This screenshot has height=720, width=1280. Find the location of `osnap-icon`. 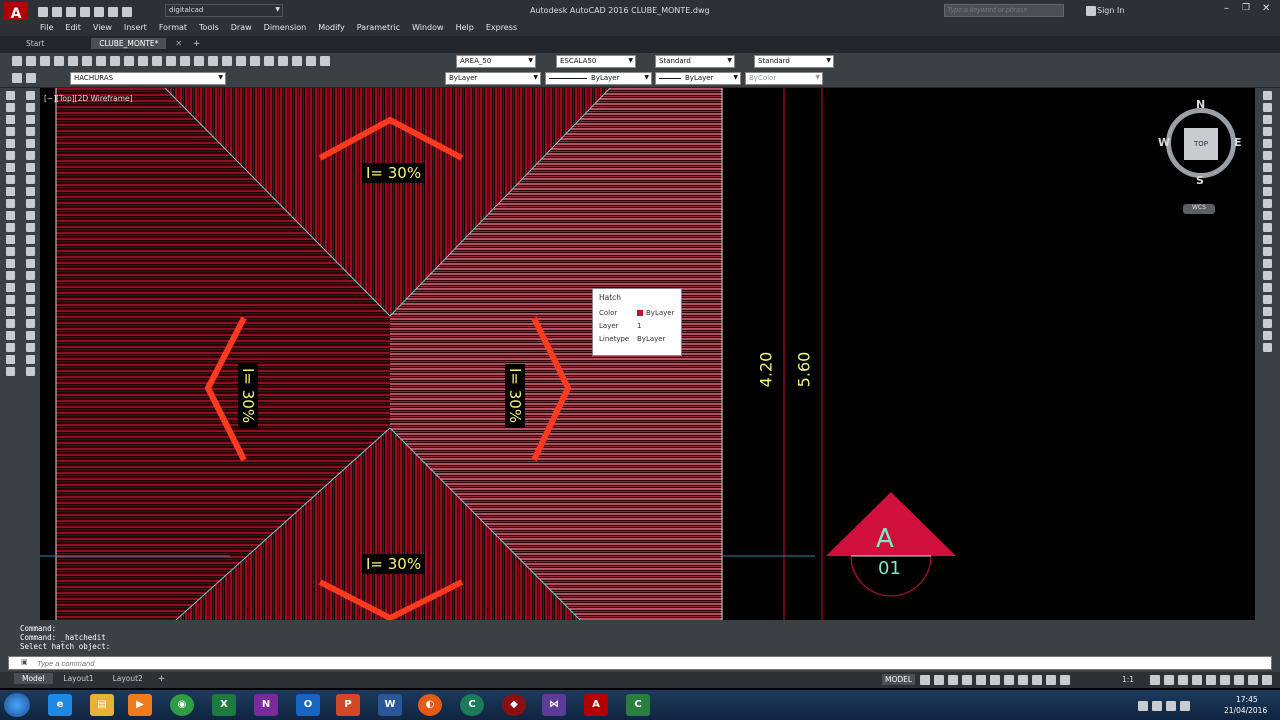

osnap-icon is located at coordinates (981, 680).